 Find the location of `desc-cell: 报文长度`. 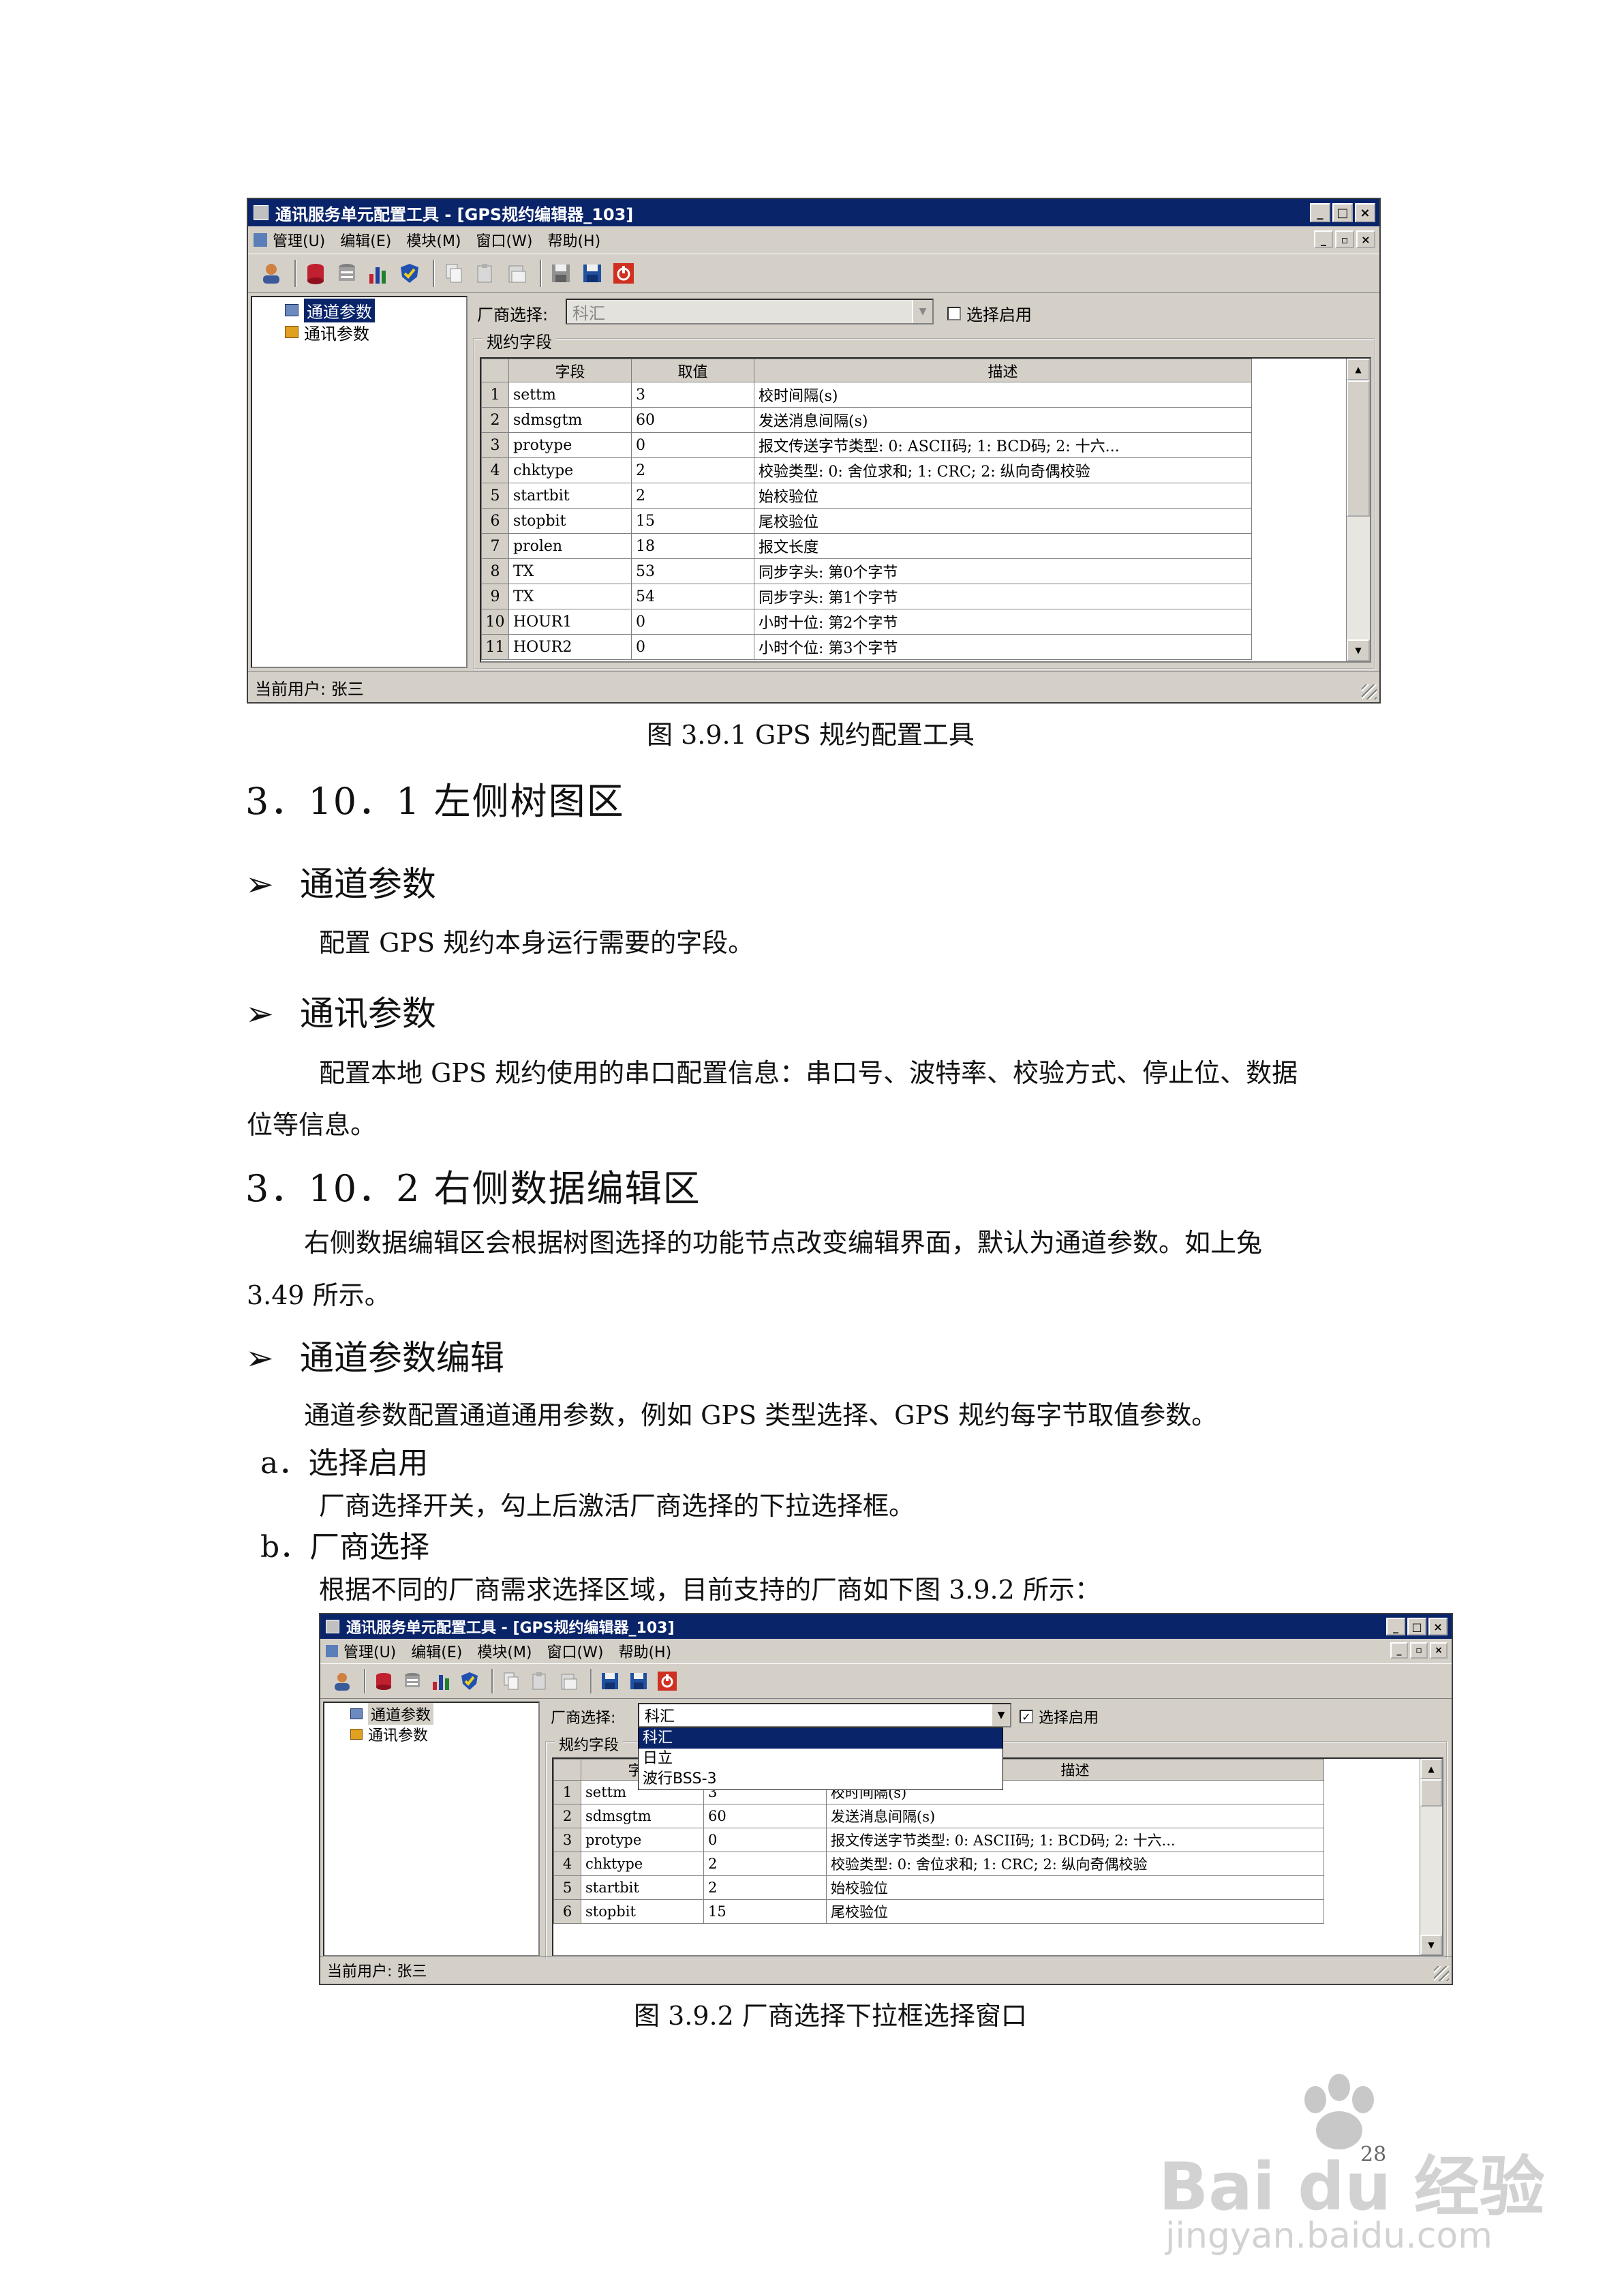

desc-cell: 报文长度 is located at coordinates (1003, 546).